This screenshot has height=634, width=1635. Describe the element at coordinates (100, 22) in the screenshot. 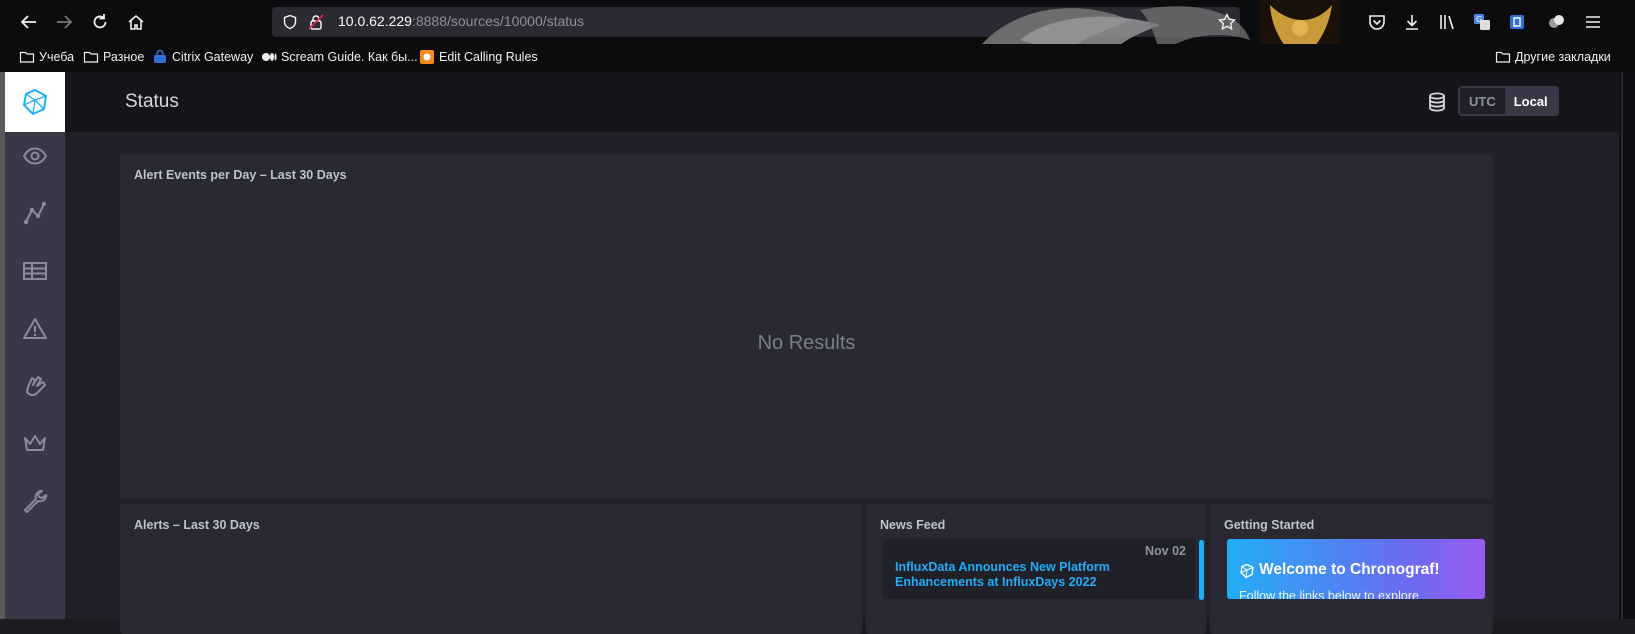

I see `reload-icon` at that location.